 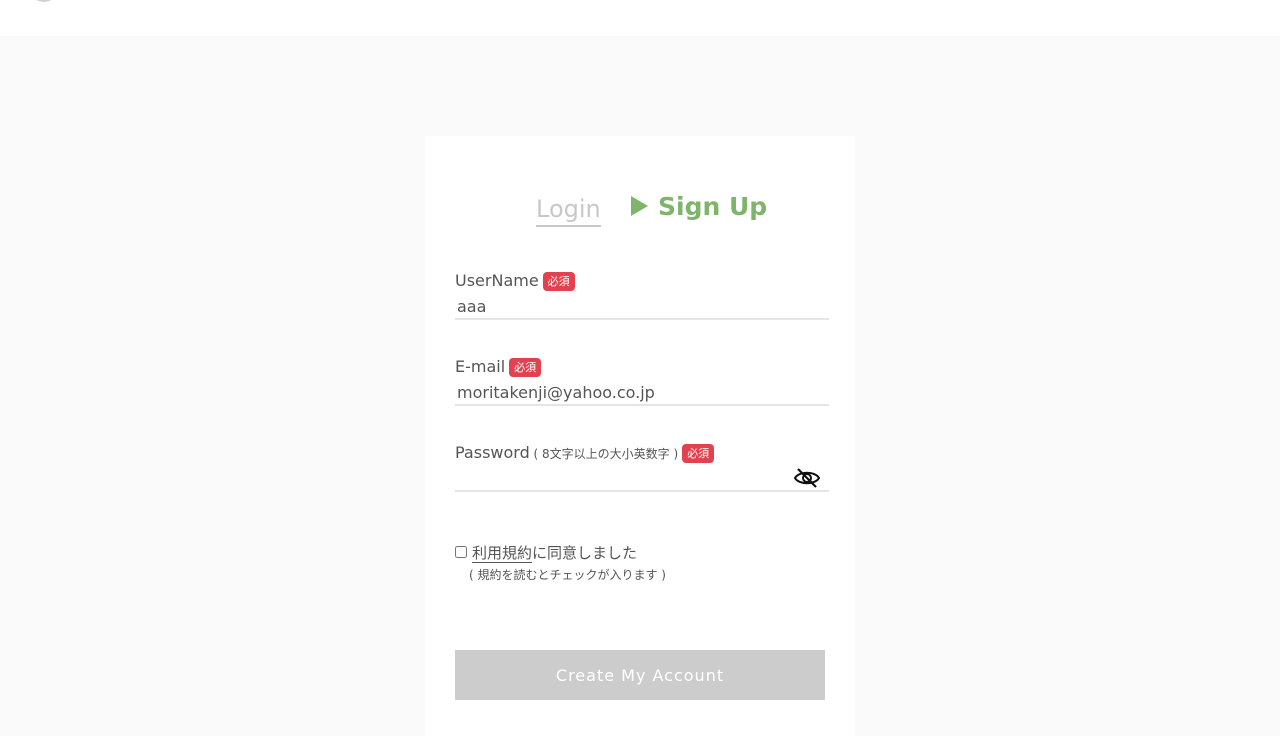 I want to click on terms-agree-label: に同意しました, so click(x=585, y=553).